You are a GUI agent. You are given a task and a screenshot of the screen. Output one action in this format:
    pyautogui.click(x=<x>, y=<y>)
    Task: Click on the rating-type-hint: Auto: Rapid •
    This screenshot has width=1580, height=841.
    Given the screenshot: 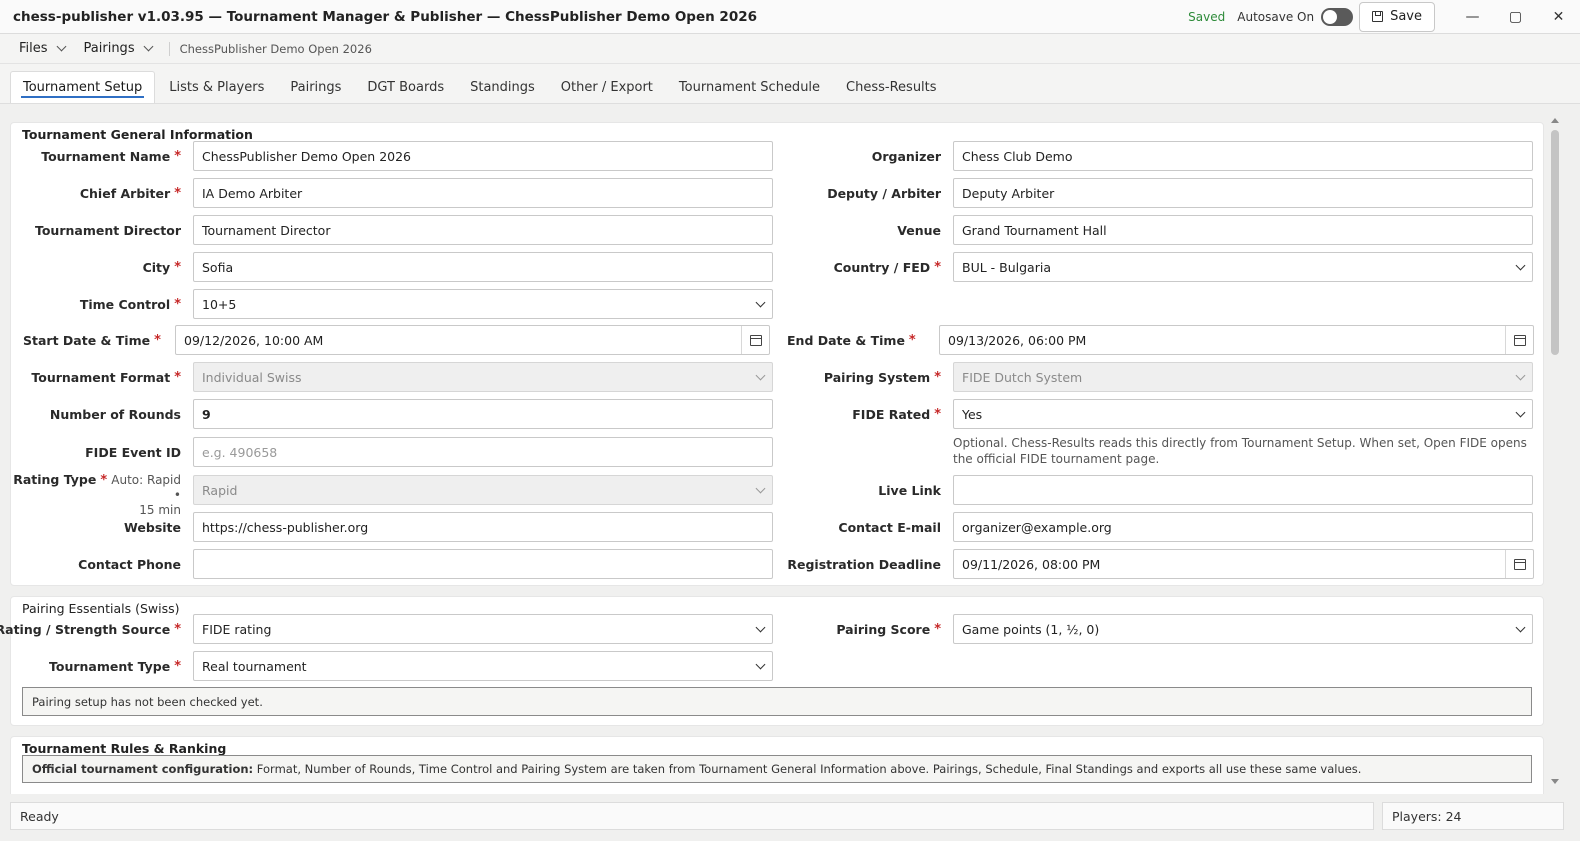 What is the action you would take?
    pyautogui.click(x=146, y=487)
    